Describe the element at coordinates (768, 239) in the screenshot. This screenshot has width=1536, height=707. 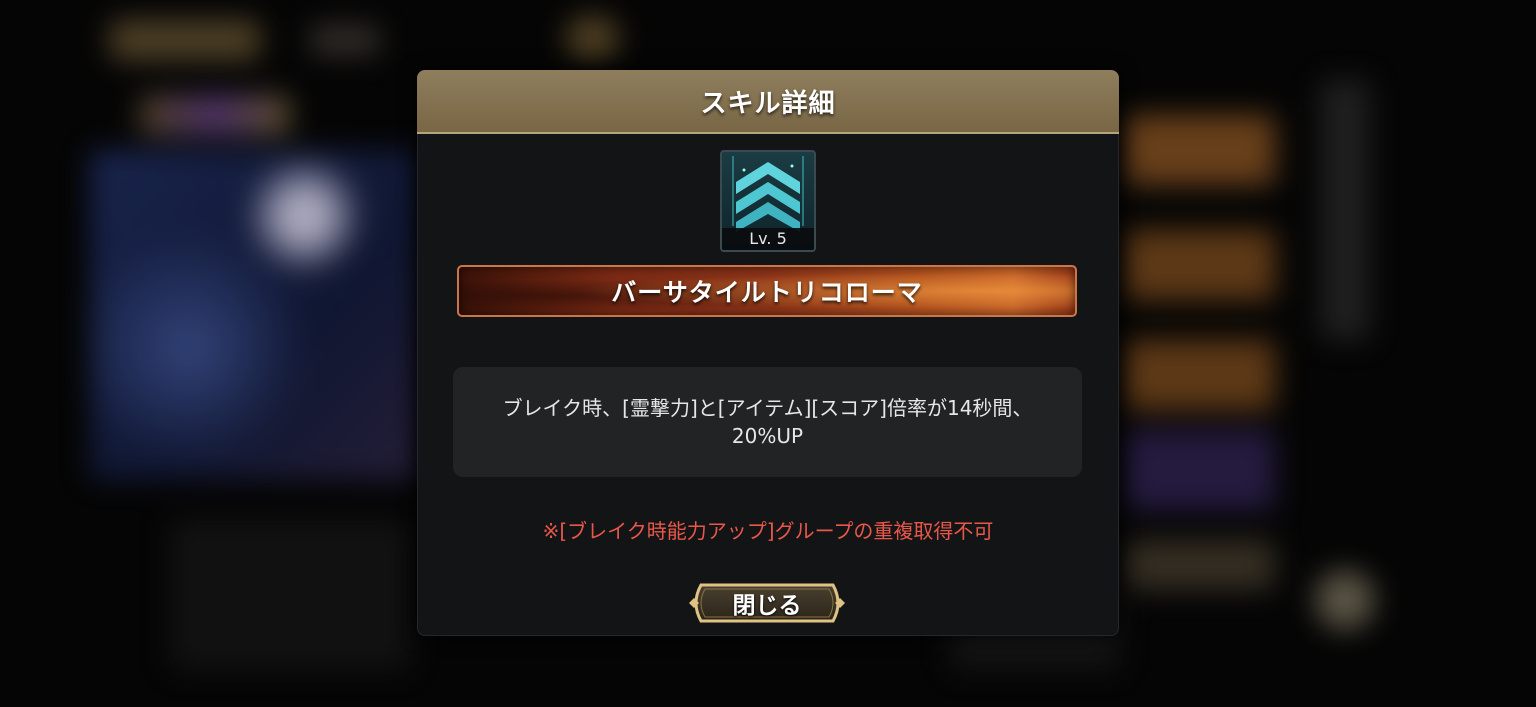
I see `skill-level-badge: Lv. 5` at that location.